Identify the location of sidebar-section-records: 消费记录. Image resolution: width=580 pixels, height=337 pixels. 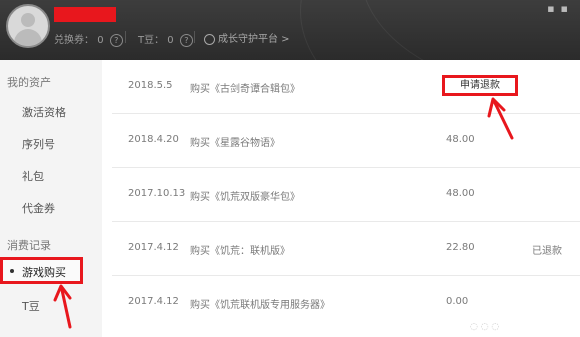
(29, 245).